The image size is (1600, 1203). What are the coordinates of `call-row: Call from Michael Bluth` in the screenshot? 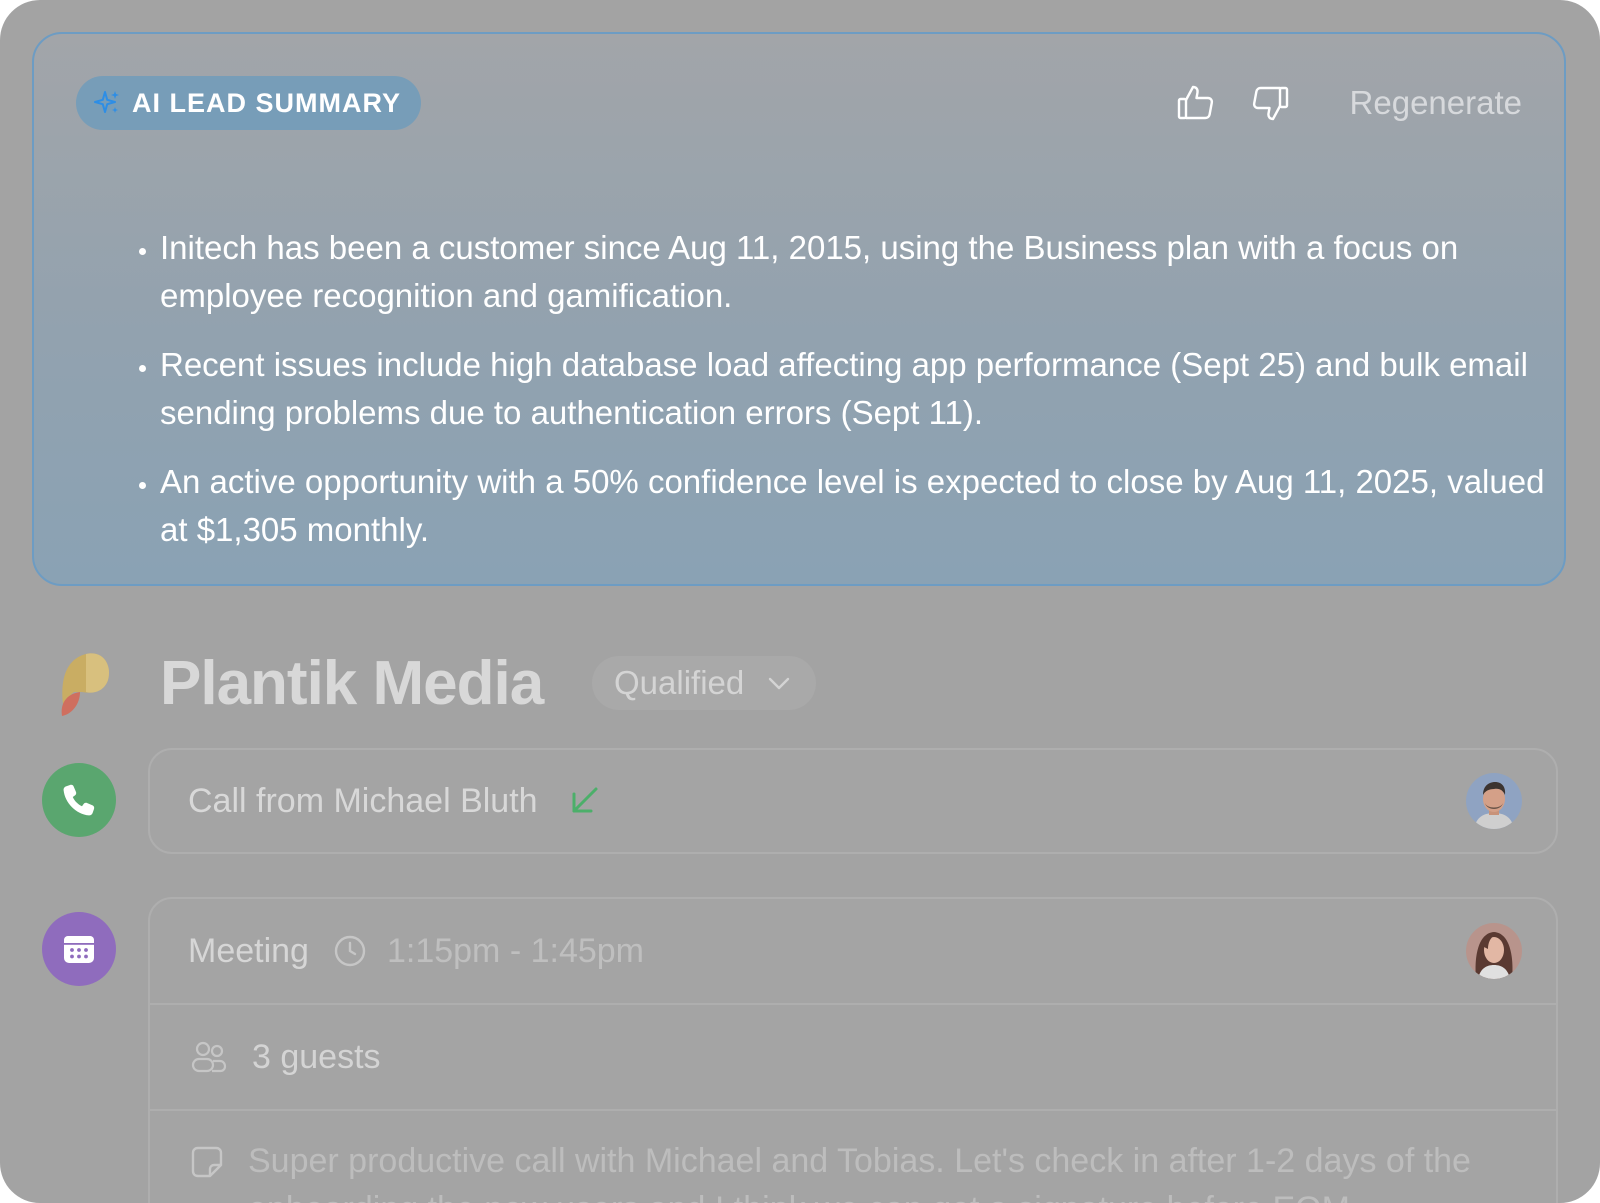 It's located at (853, 801).